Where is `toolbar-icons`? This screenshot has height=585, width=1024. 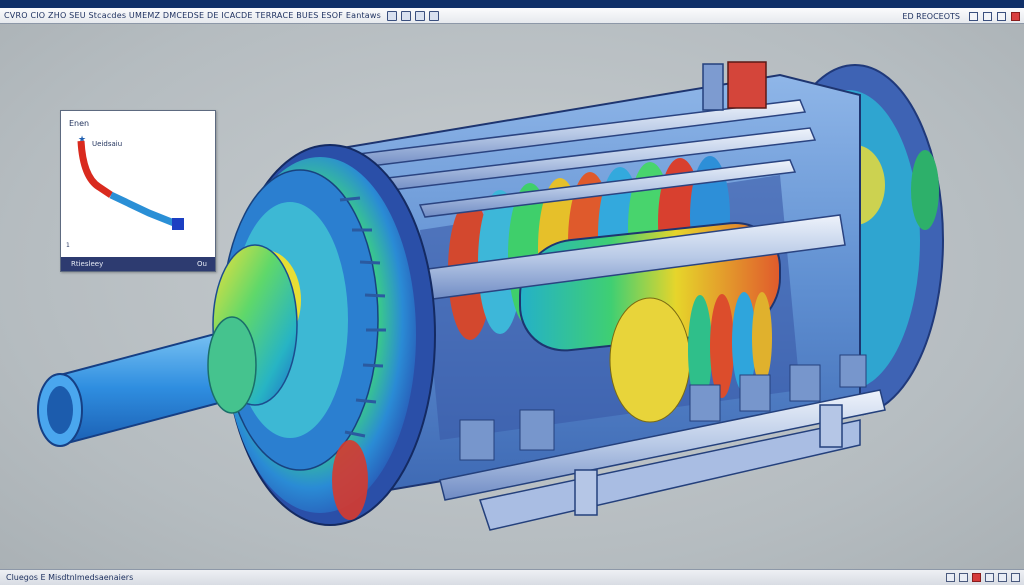 toolbar-icons is located at coordinates (413, 15).